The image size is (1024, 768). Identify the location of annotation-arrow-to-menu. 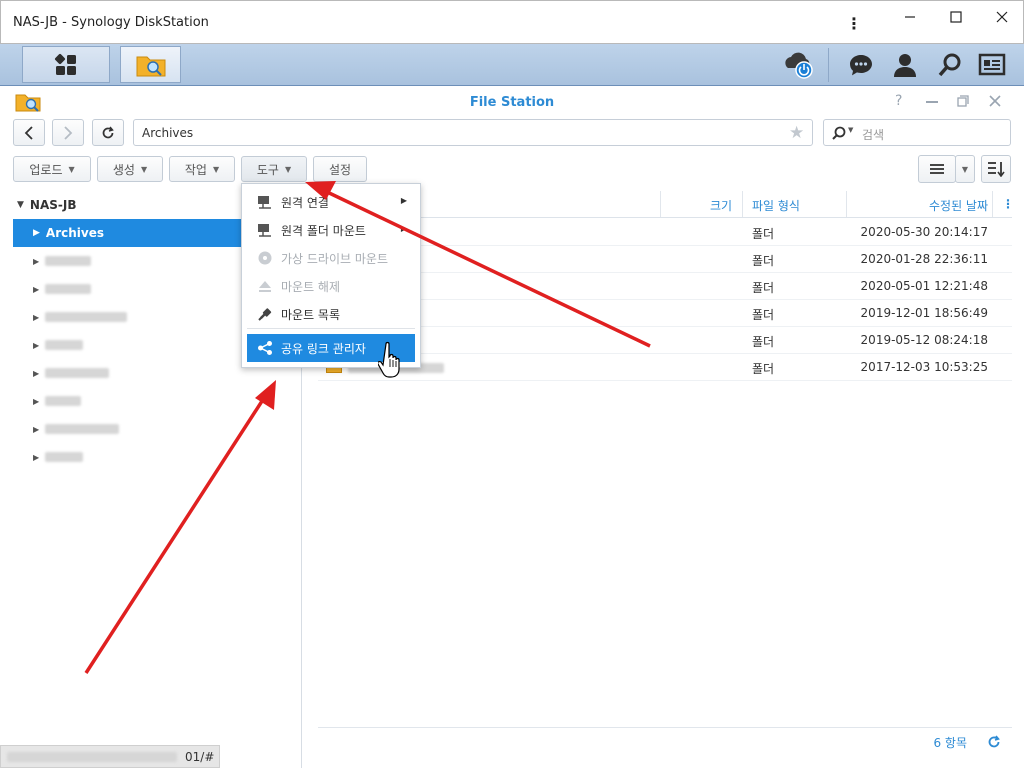
(175, 535).